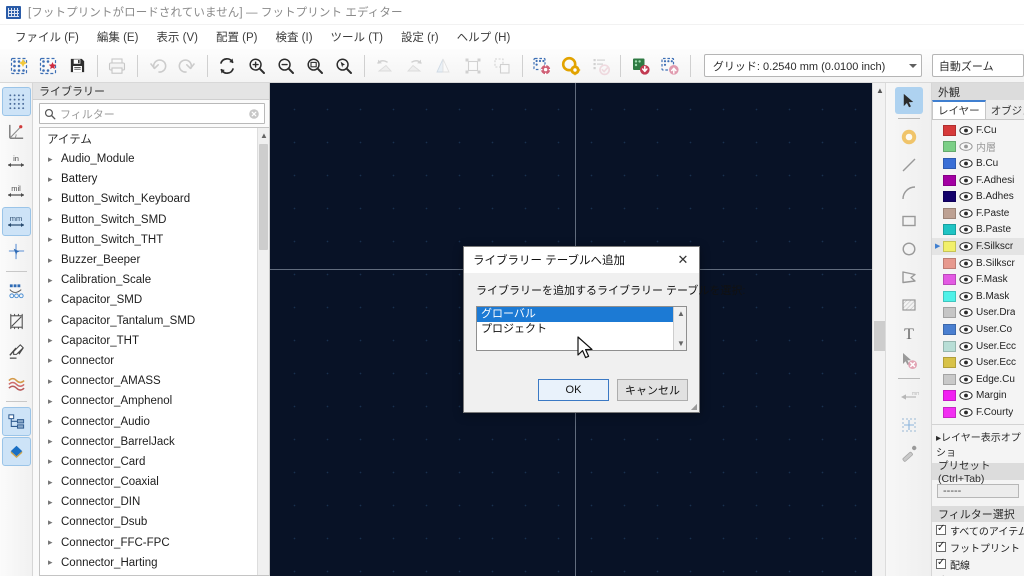  Describe the element at coordinates (18, 66) in the screenshot. I see `new-footprint-icon` at that location.